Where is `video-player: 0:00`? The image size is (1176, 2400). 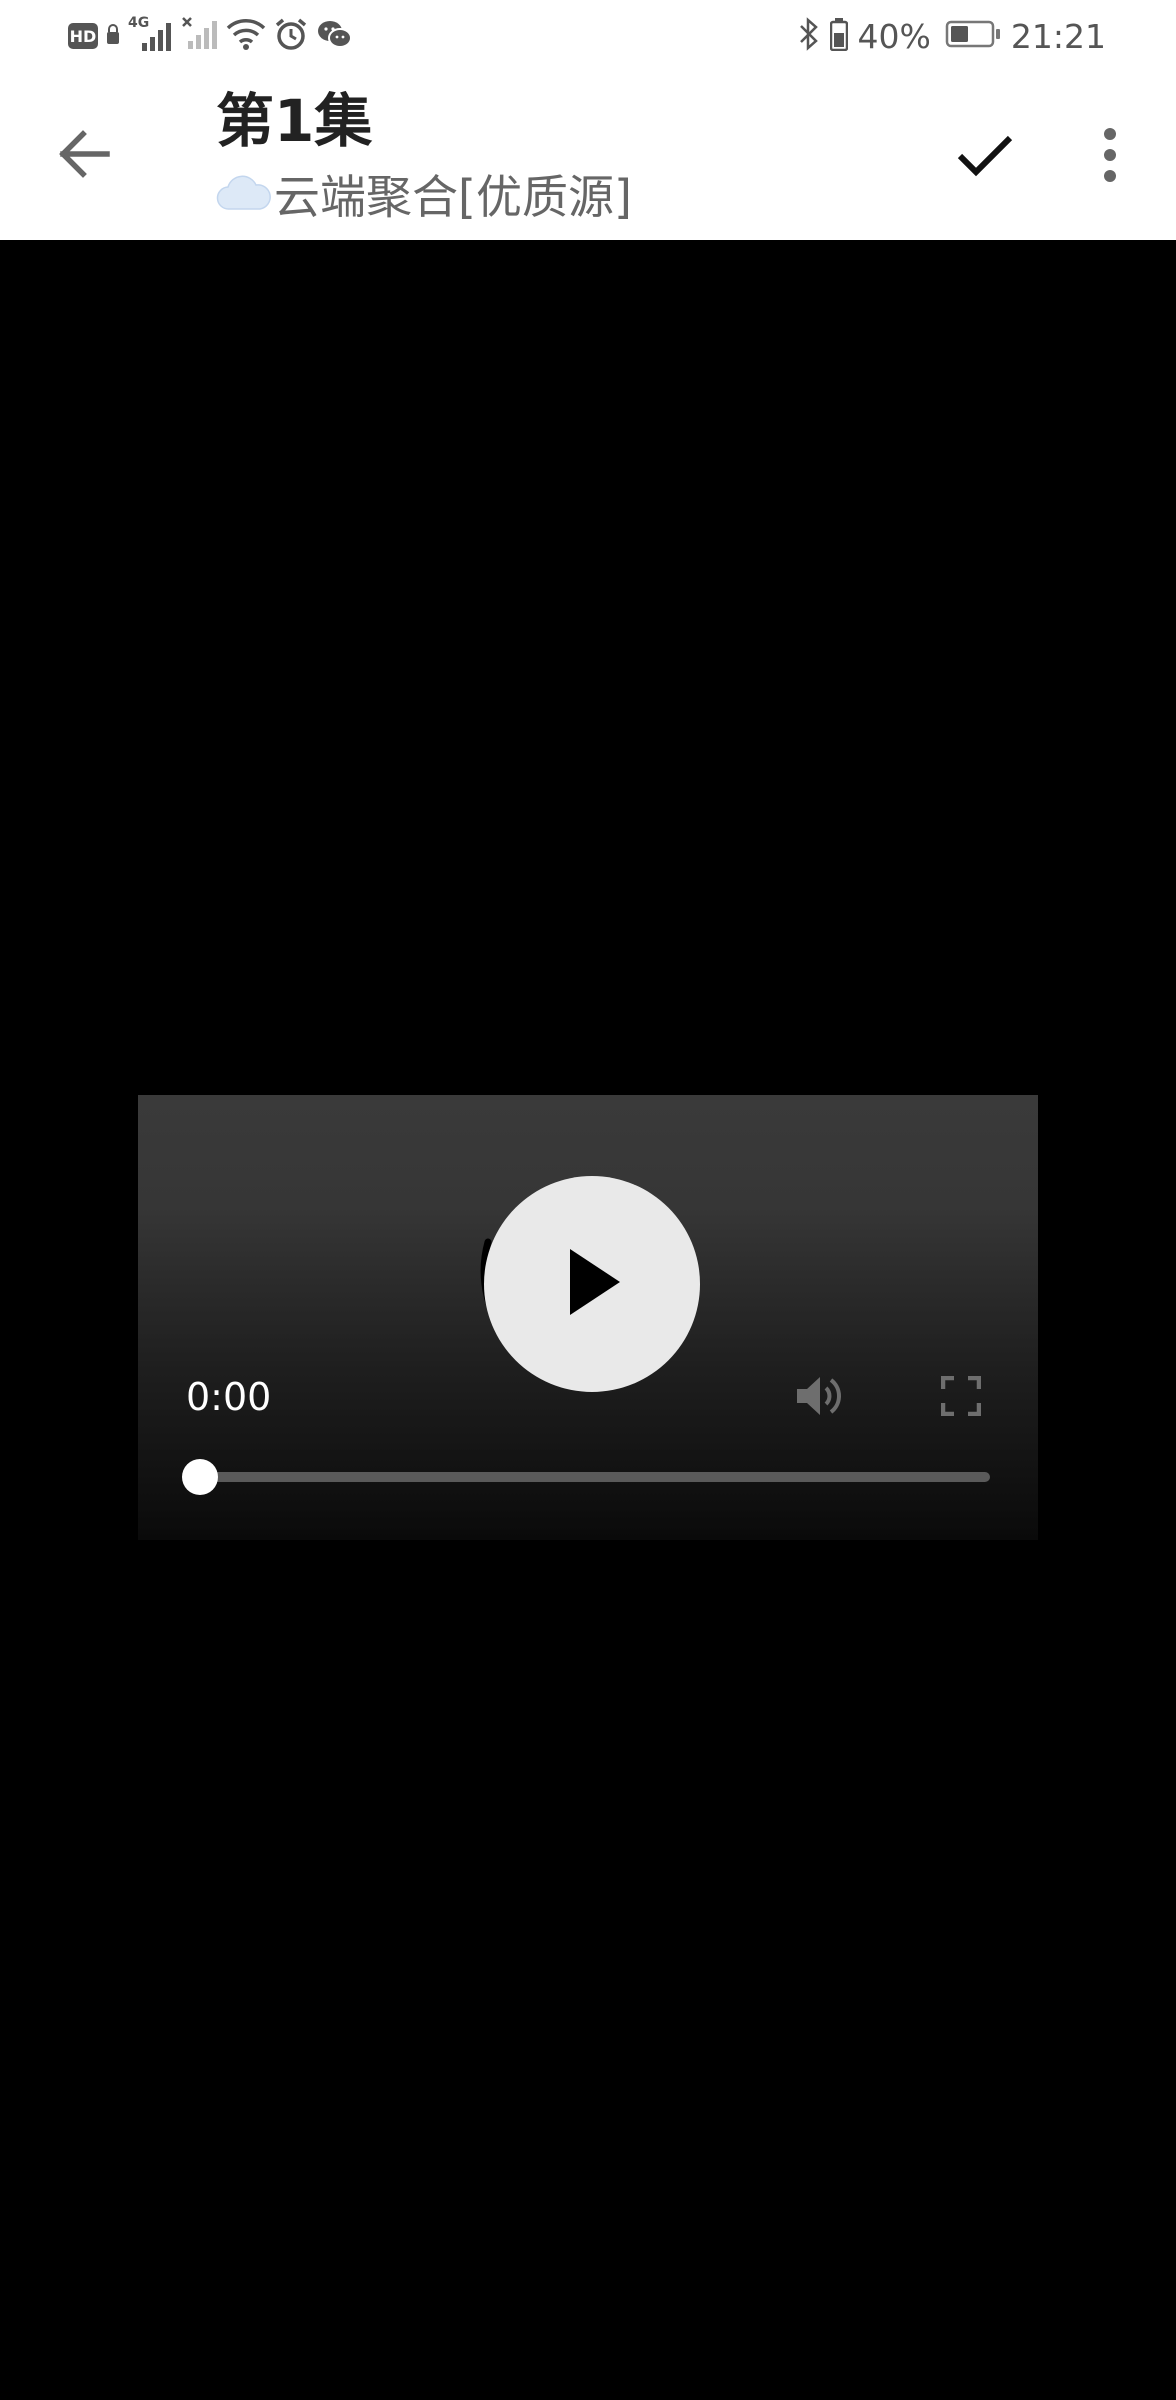 video-player: 0:00 is located at coordinates (588, 1317).